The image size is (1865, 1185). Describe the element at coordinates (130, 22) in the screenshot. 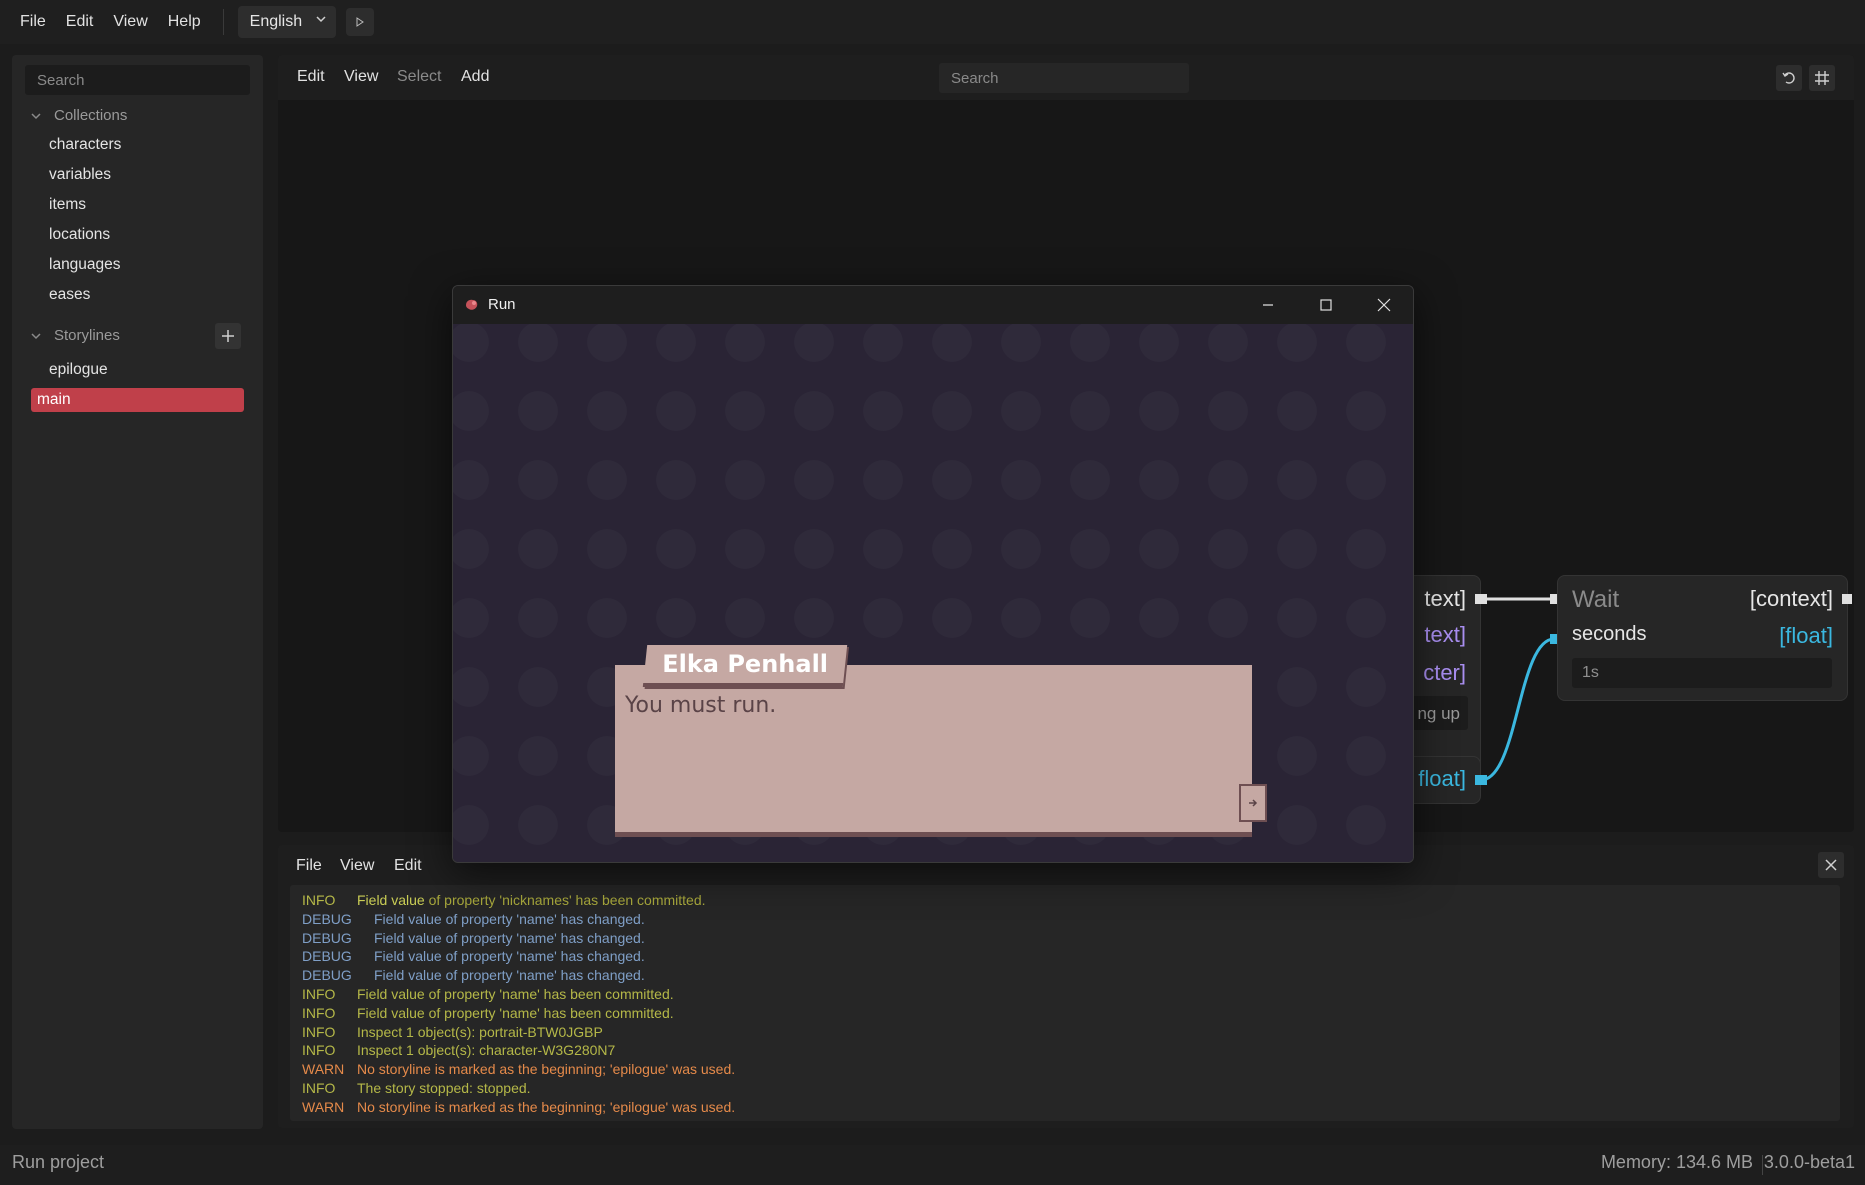

I see `menu-view: View` at that location.